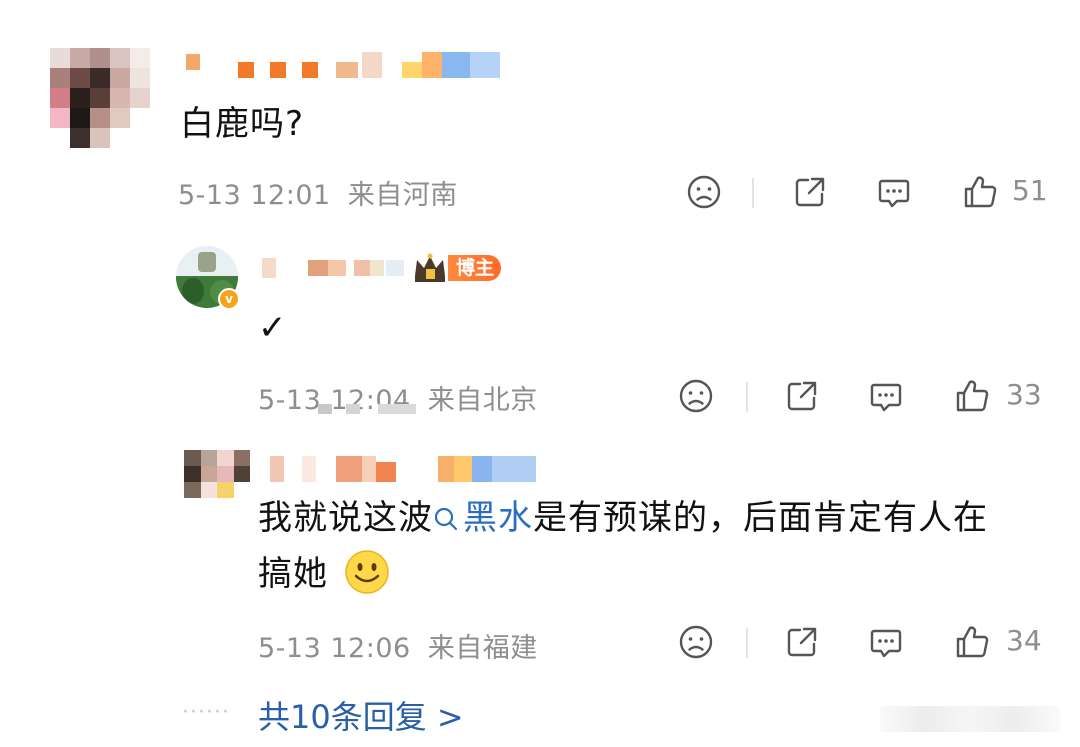  What do you see at coordinates (273, 328) in the screenshot?
I see `comment-text: ✓` at bounding box center [273, 328].